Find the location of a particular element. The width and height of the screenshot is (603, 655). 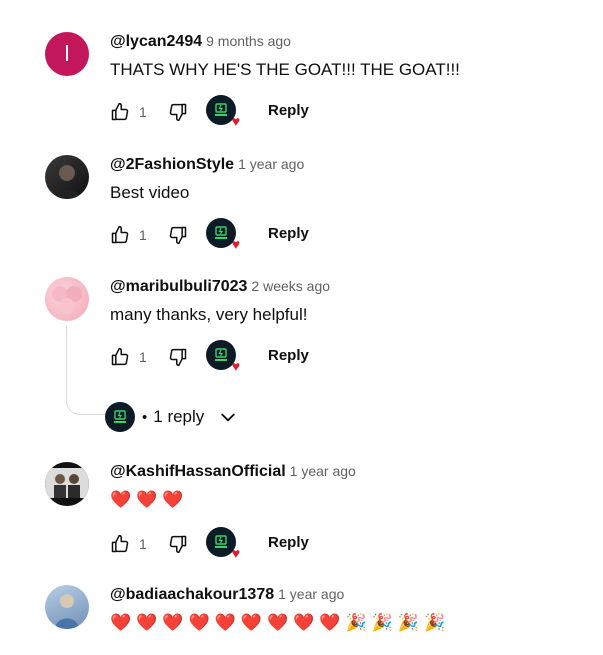

view-replies-button: • 1 reply is located at coordinates (171, 417).